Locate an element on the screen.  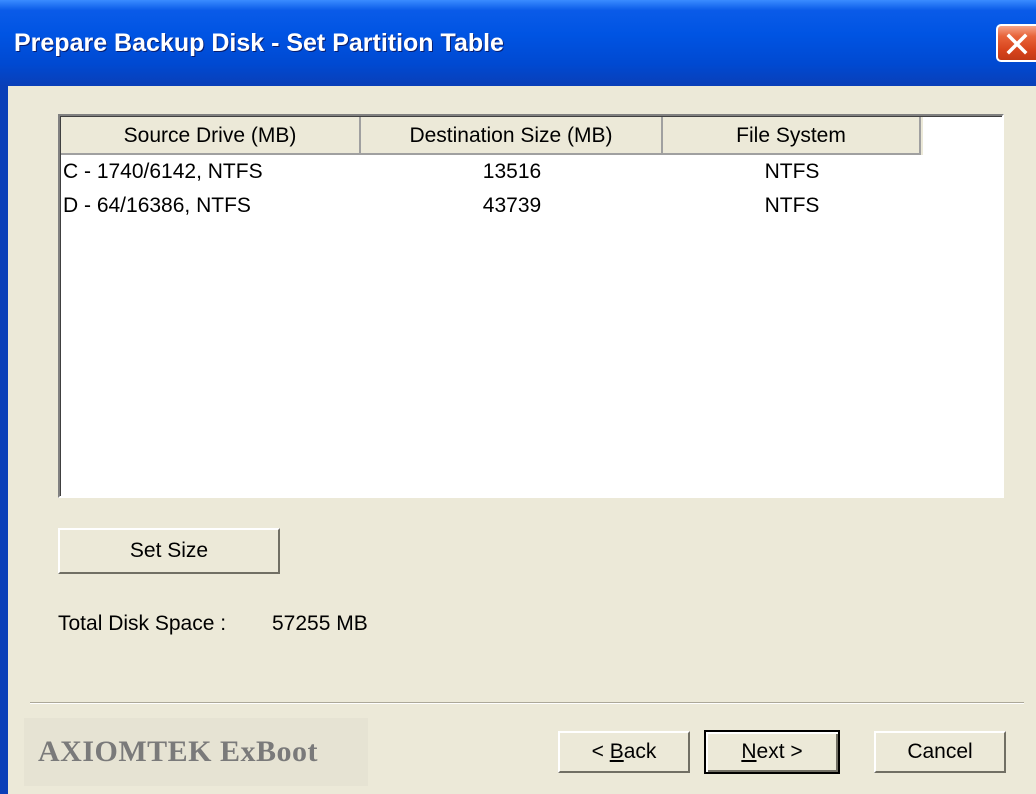
column-header-file-system: File System is located at coordinates (792, 136).